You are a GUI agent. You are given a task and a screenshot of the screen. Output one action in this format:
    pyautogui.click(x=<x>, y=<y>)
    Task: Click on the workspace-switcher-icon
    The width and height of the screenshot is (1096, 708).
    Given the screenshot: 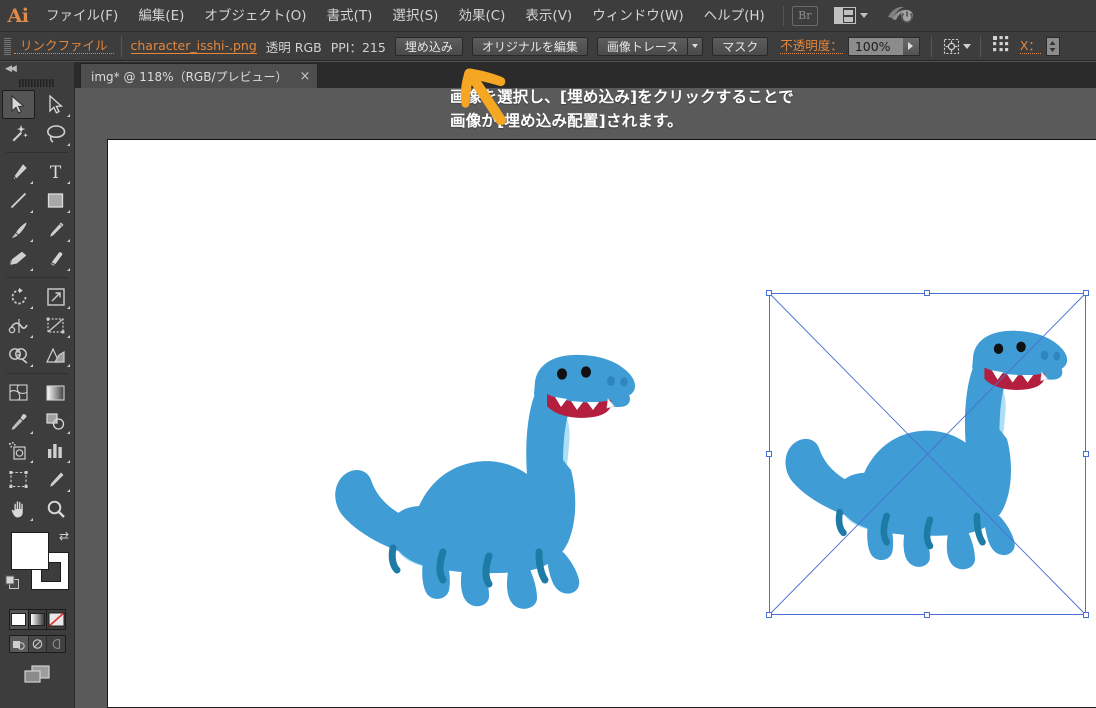 What is the action you would take?
    pyautogui.click(x=850, y=15)
    